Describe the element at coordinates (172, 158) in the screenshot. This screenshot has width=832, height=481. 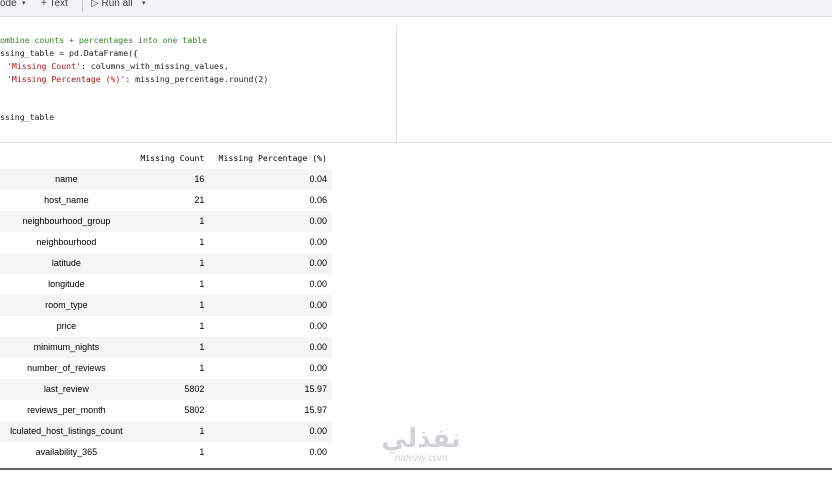
I see `column-header-missing-count: Missing Count` at that location.